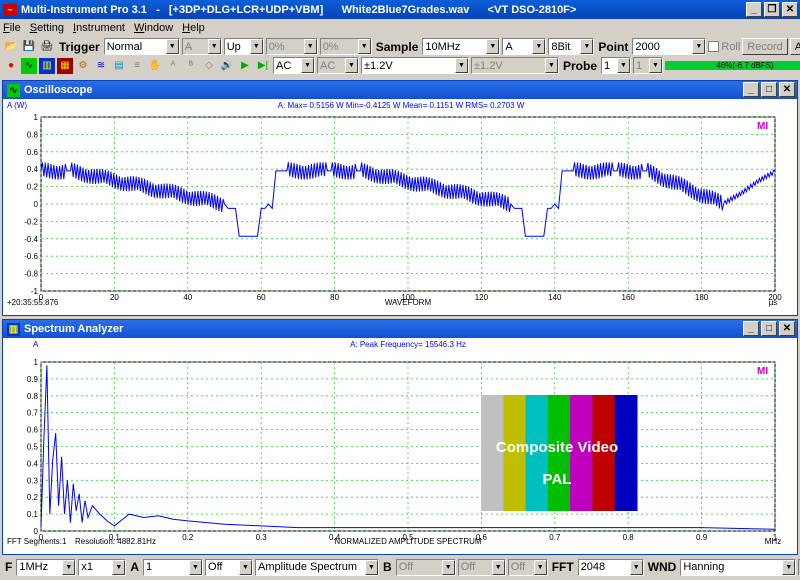 Image resolution: width=800 pixels, height=580 pixels. What do you see at coordinates (65, 65) in the screenshot?
I see `spectrogram-icon: ▦` at bounding box center [65, 65].